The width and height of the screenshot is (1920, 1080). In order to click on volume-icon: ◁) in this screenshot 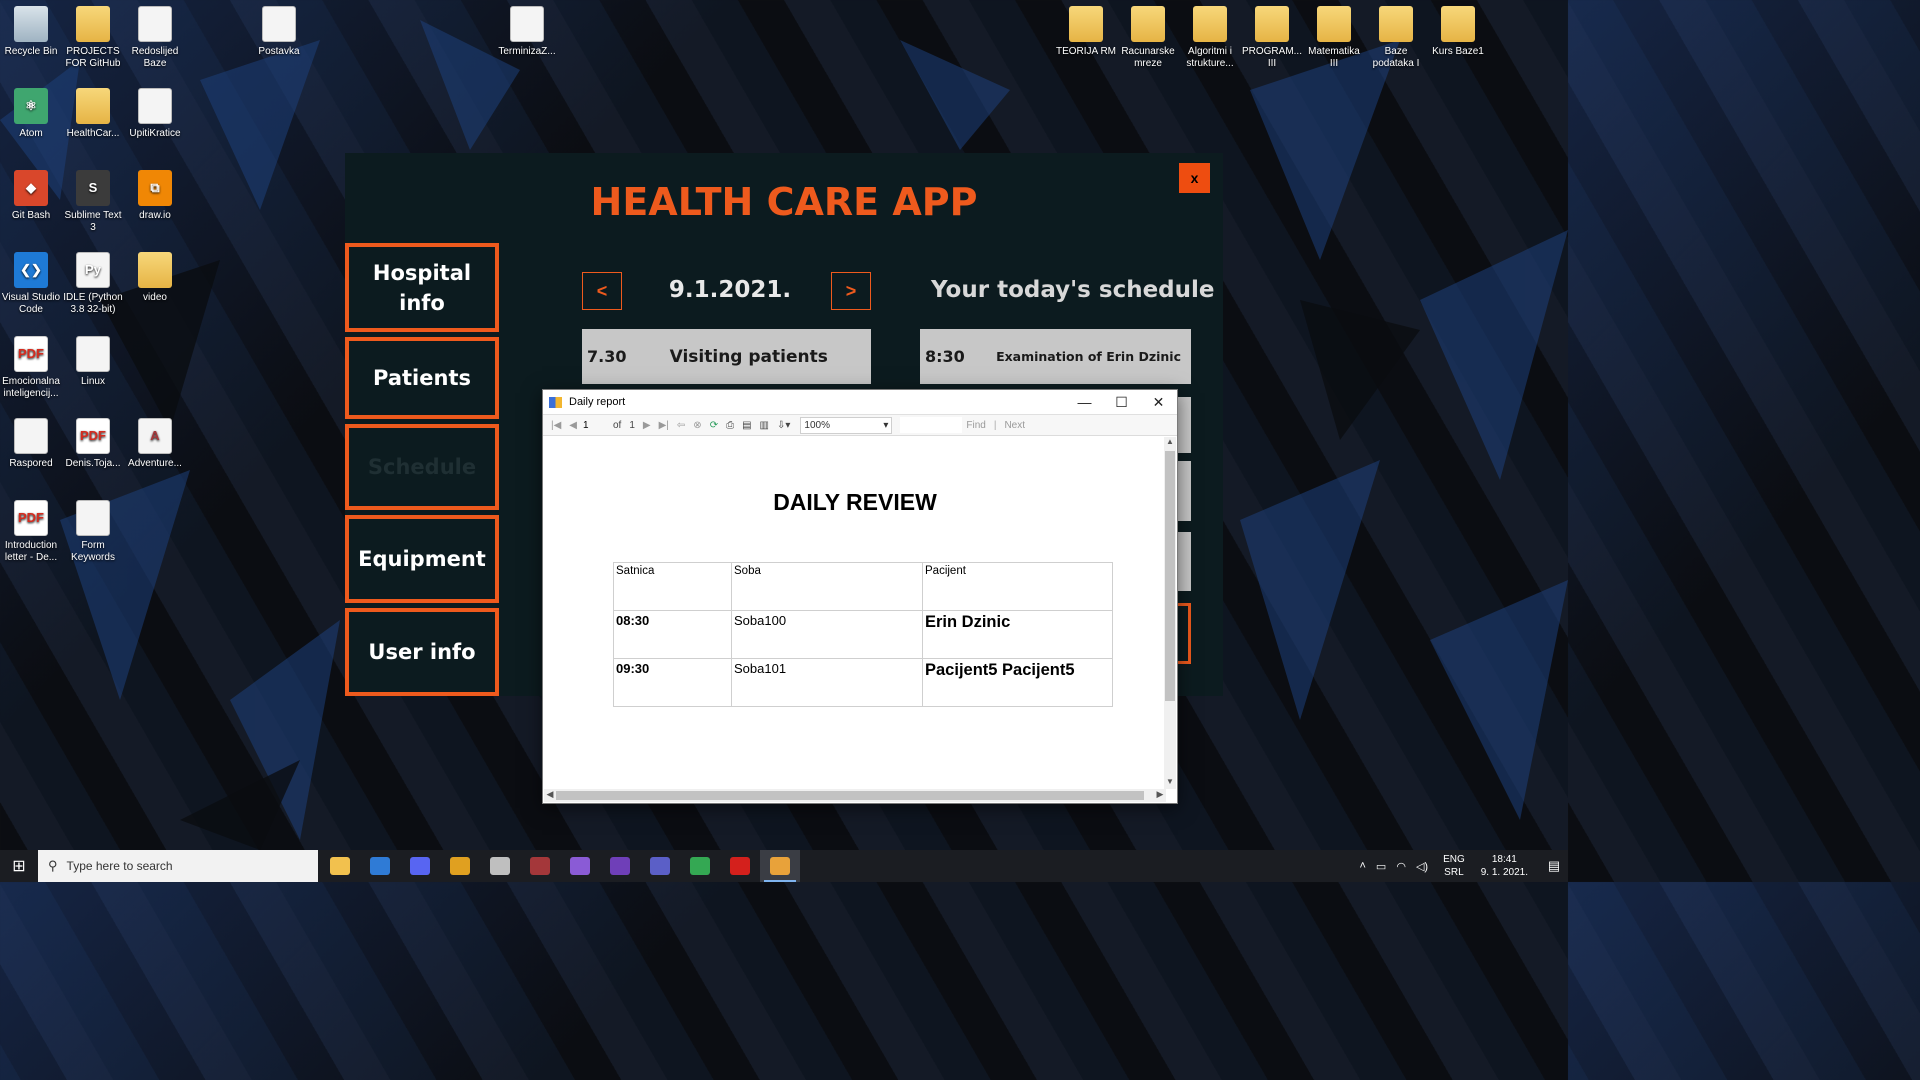, I will do `click(1422, 866)`.